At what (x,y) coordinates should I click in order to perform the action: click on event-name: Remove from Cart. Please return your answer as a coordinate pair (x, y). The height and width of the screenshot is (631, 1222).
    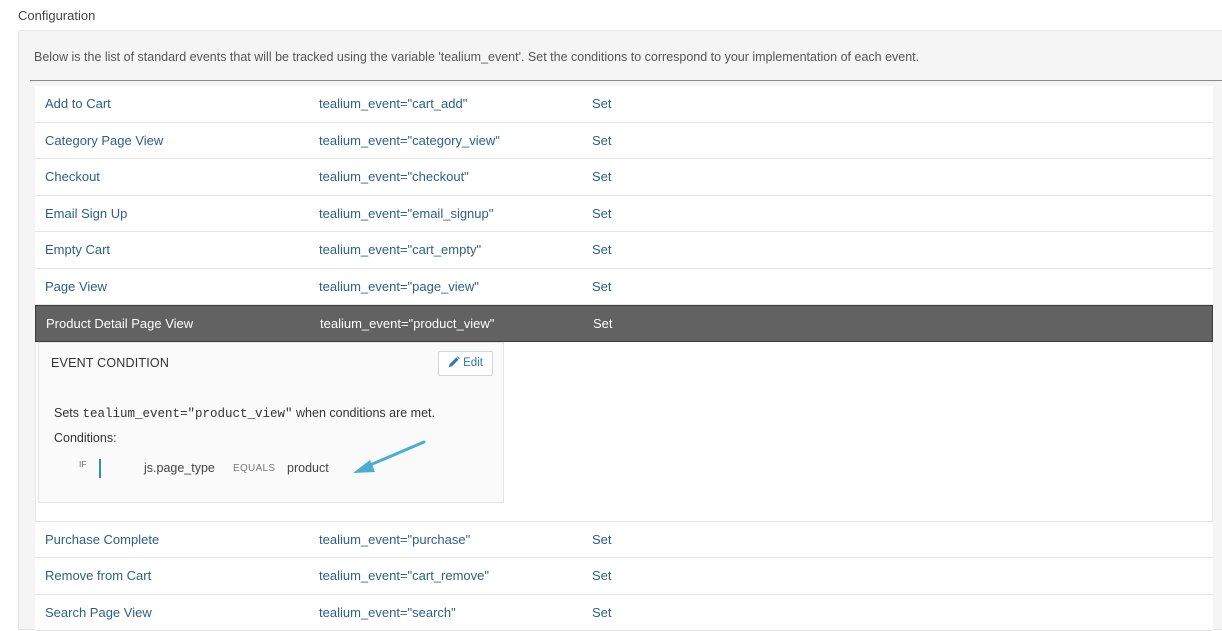
    Looking at the image, I should click on (98, 576).